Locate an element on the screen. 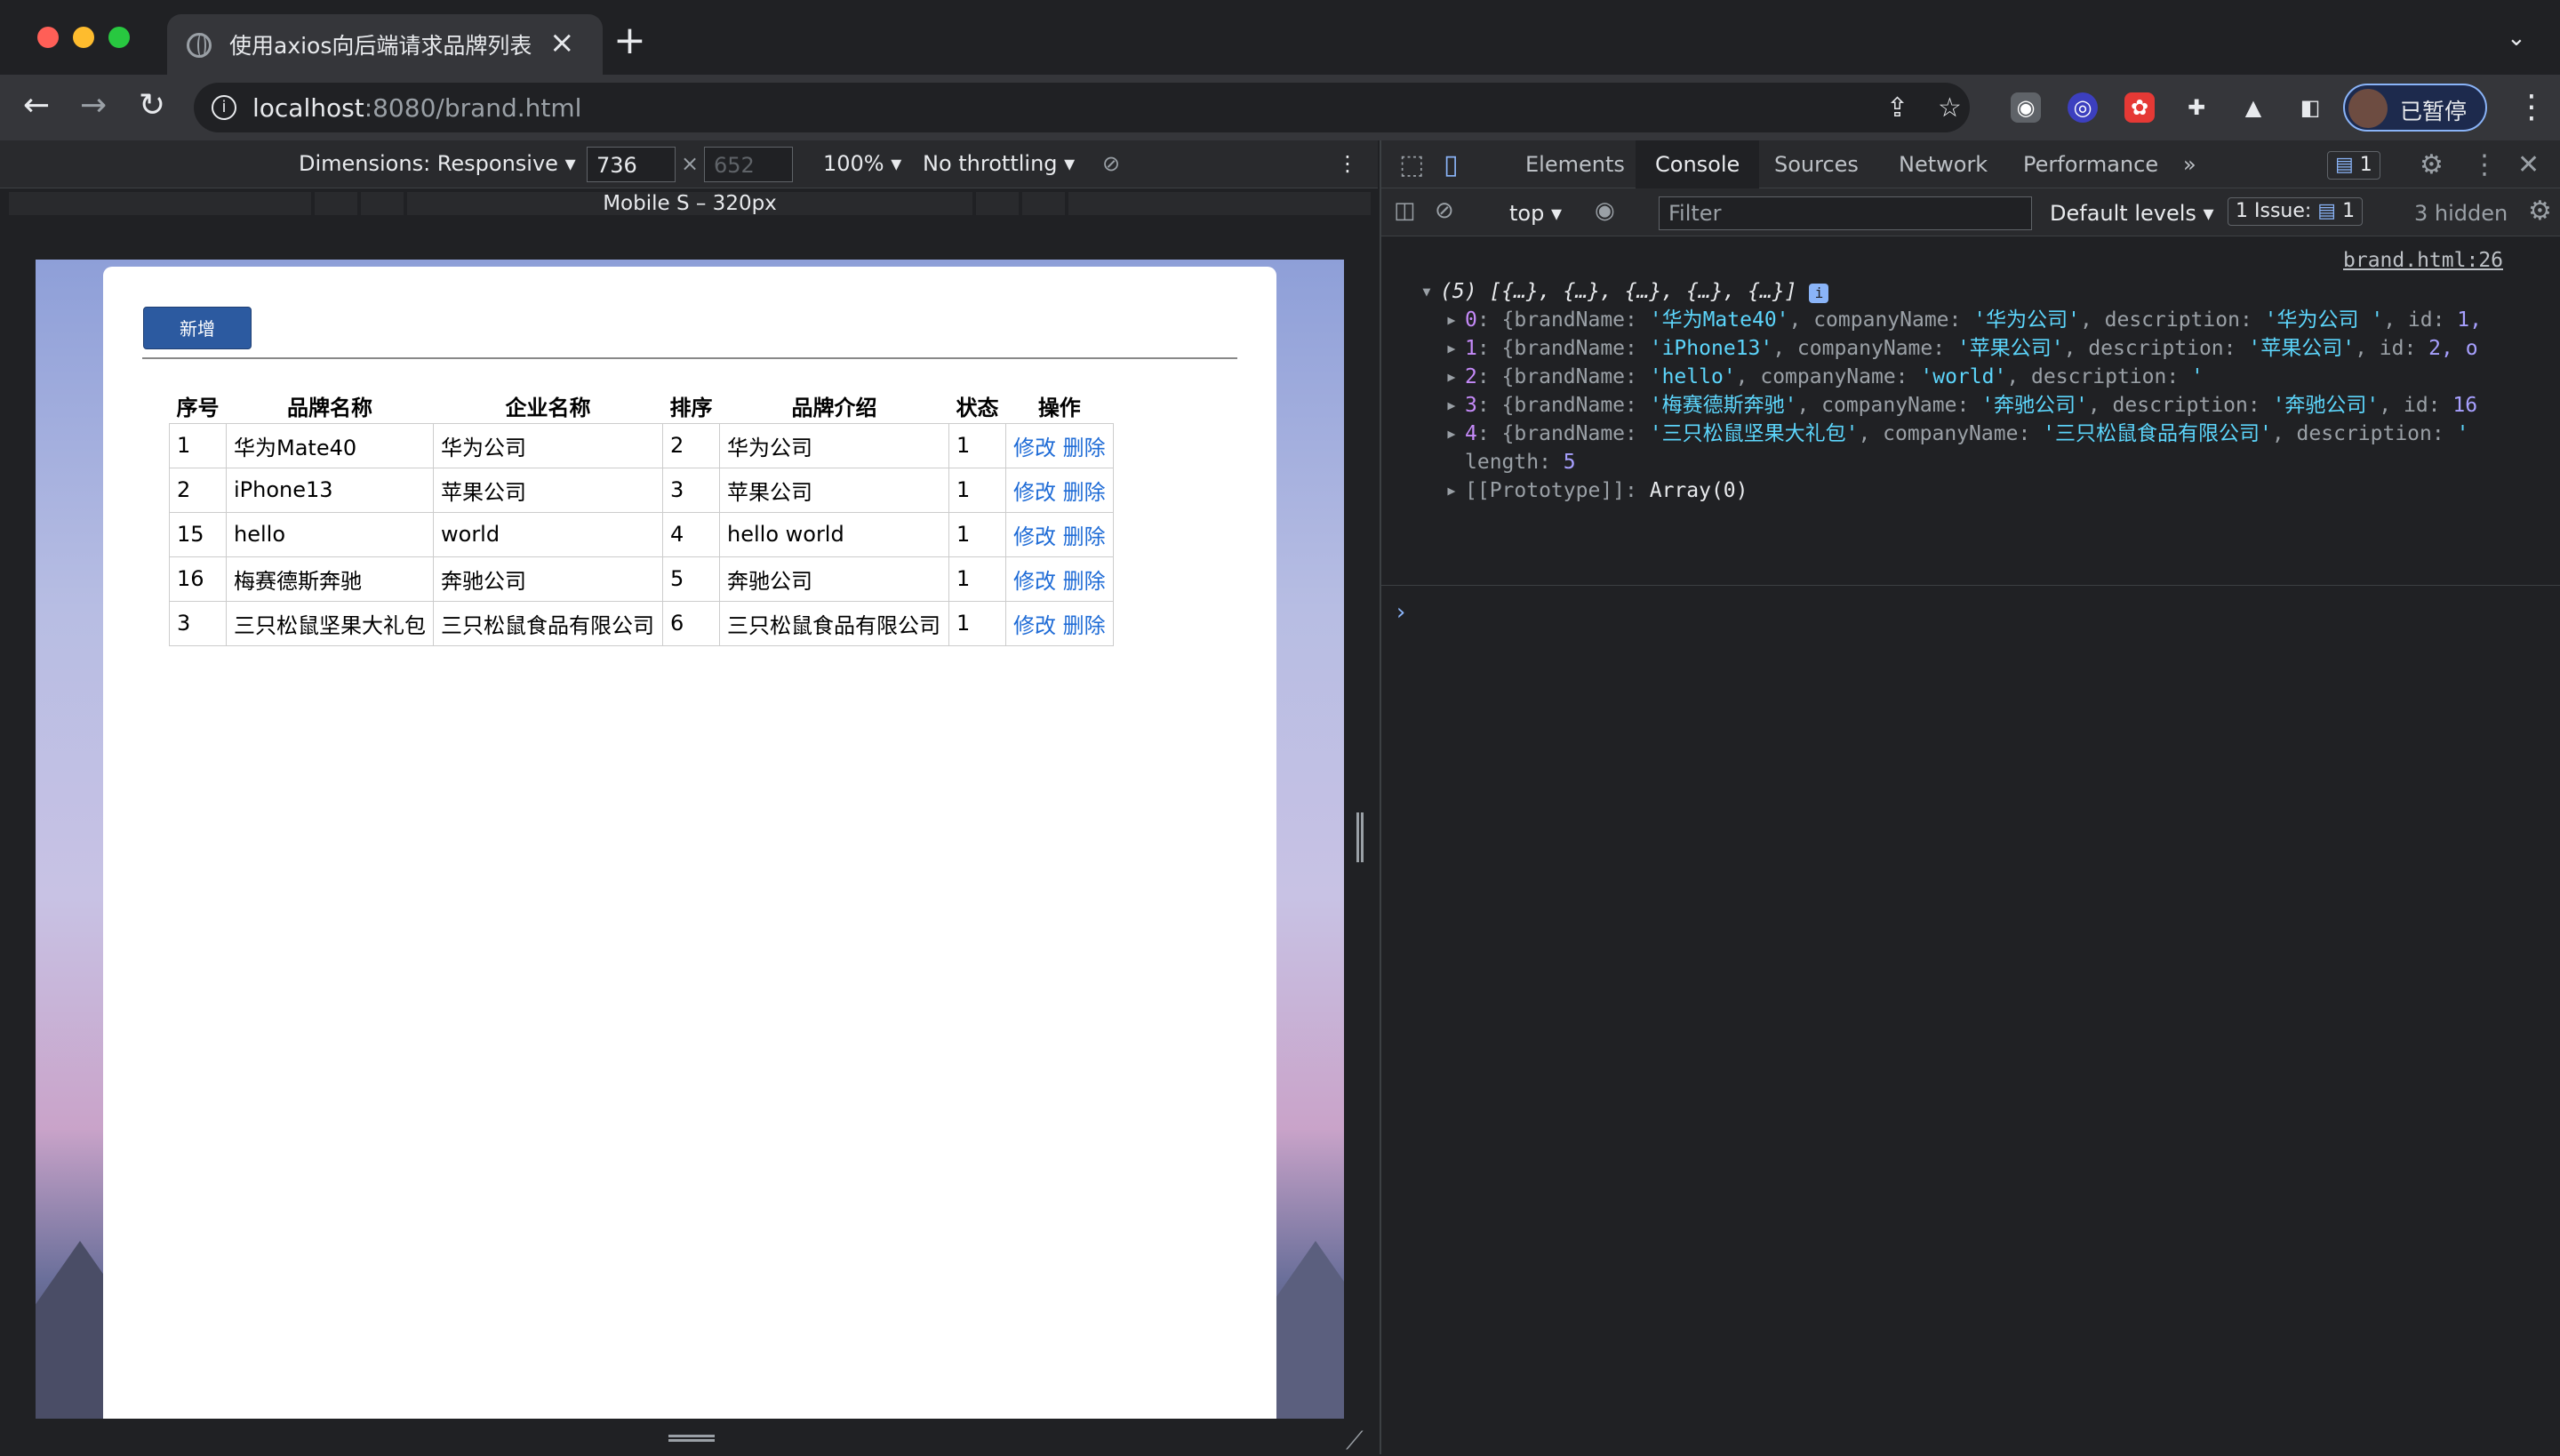 The width and height of the screenshot is (2560, 1456). entry-tail-num: 16 is located at coordinates (2465, 405).